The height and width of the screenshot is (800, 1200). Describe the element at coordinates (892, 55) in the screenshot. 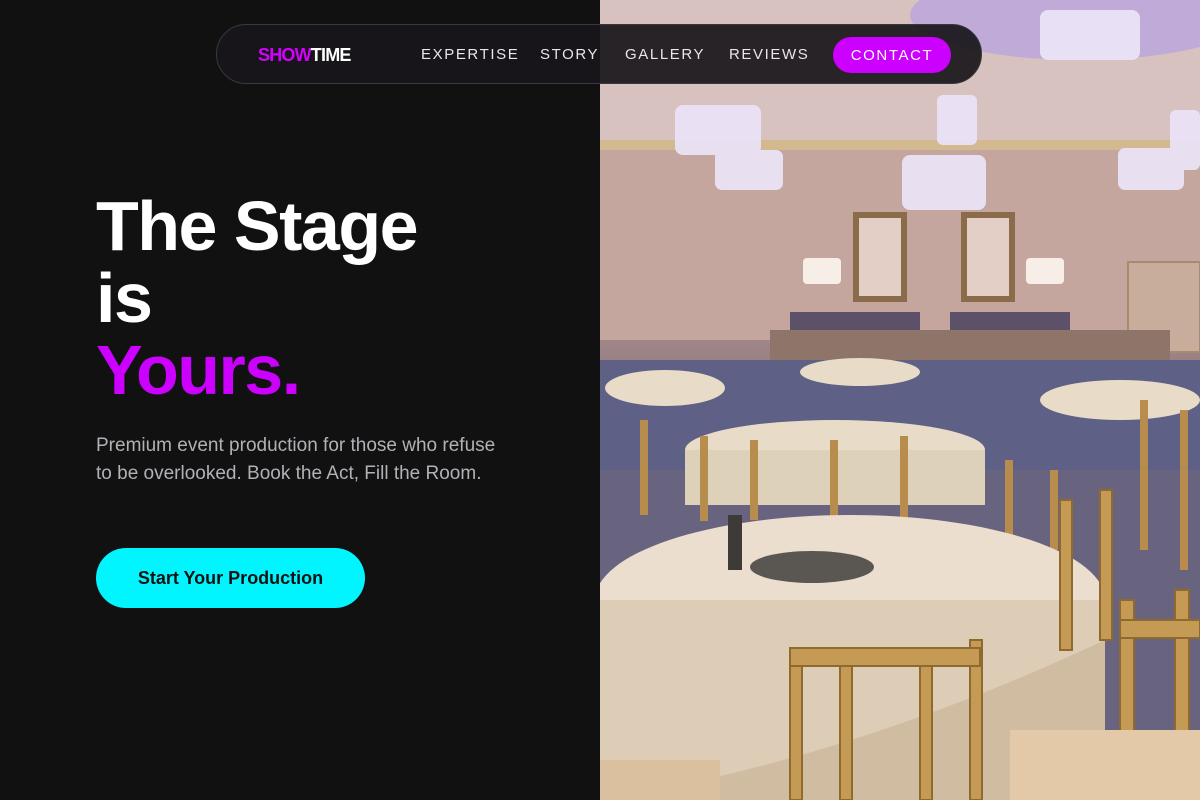

I see `contact-button: CONTACT` at that location.